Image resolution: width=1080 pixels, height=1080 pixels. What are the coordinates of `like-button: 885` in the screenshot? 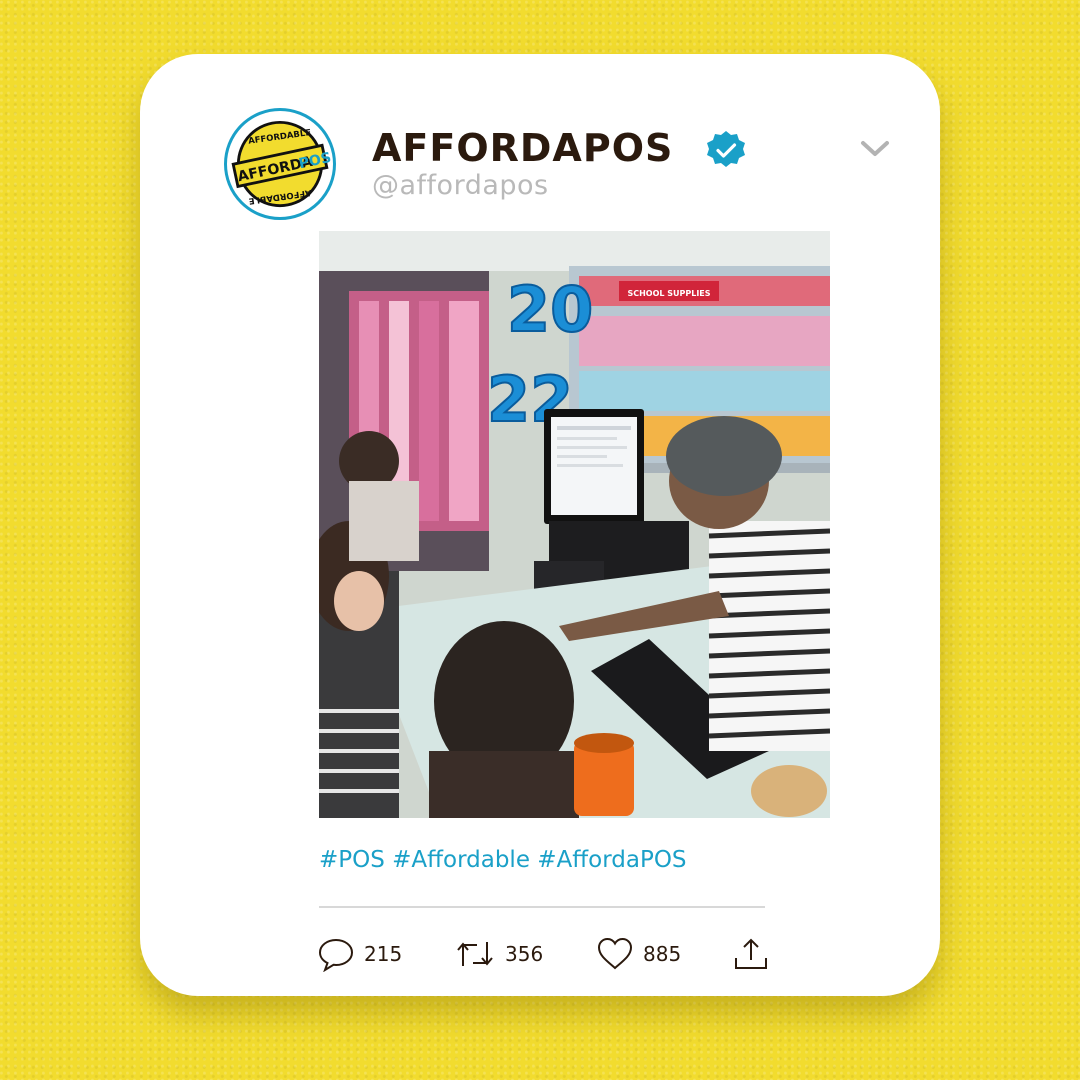 It's located at (665, 954).